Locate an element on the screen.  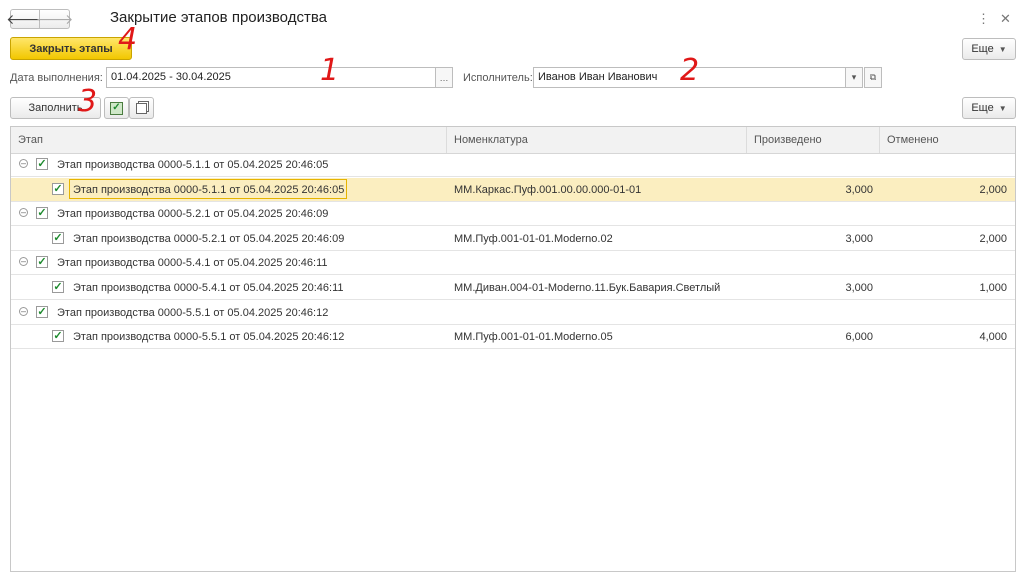
column-header-produced: Произведено is located at coordinates (813, 140).